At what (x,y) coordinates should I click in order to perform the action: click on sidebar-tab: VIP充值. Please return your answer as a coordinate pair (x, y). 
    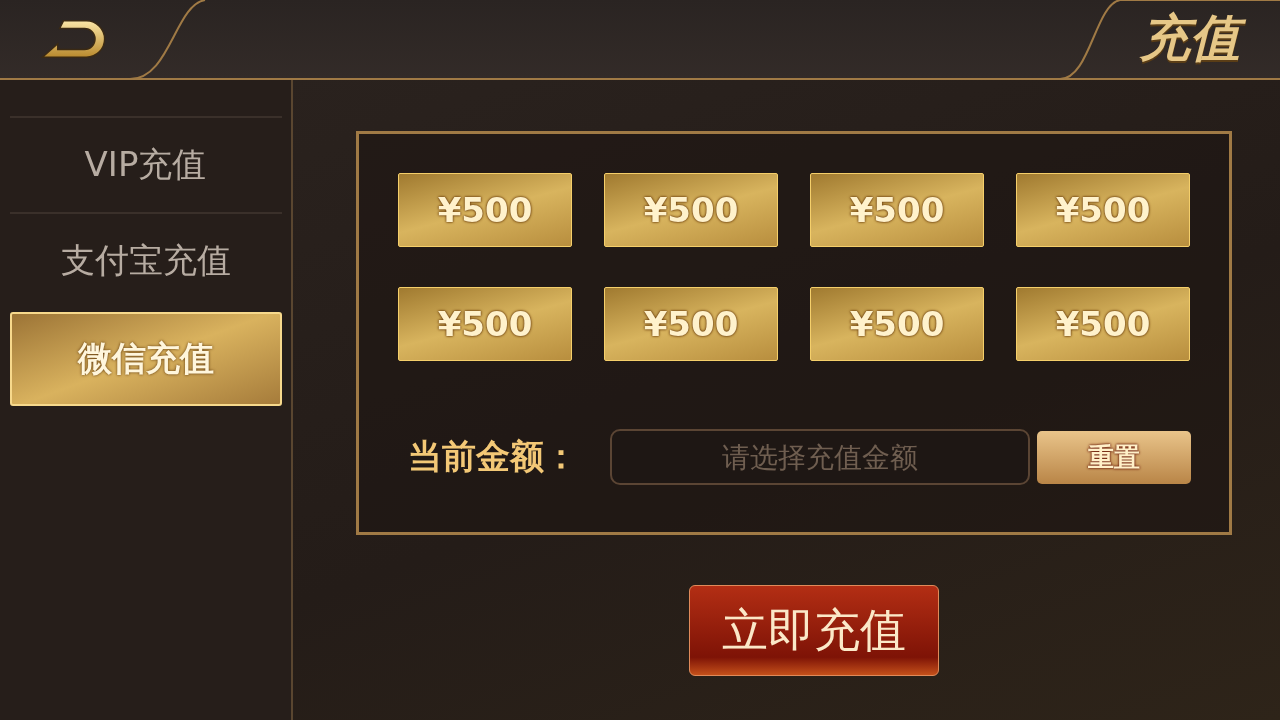
    Looking at the image, I should click on (145, 164).